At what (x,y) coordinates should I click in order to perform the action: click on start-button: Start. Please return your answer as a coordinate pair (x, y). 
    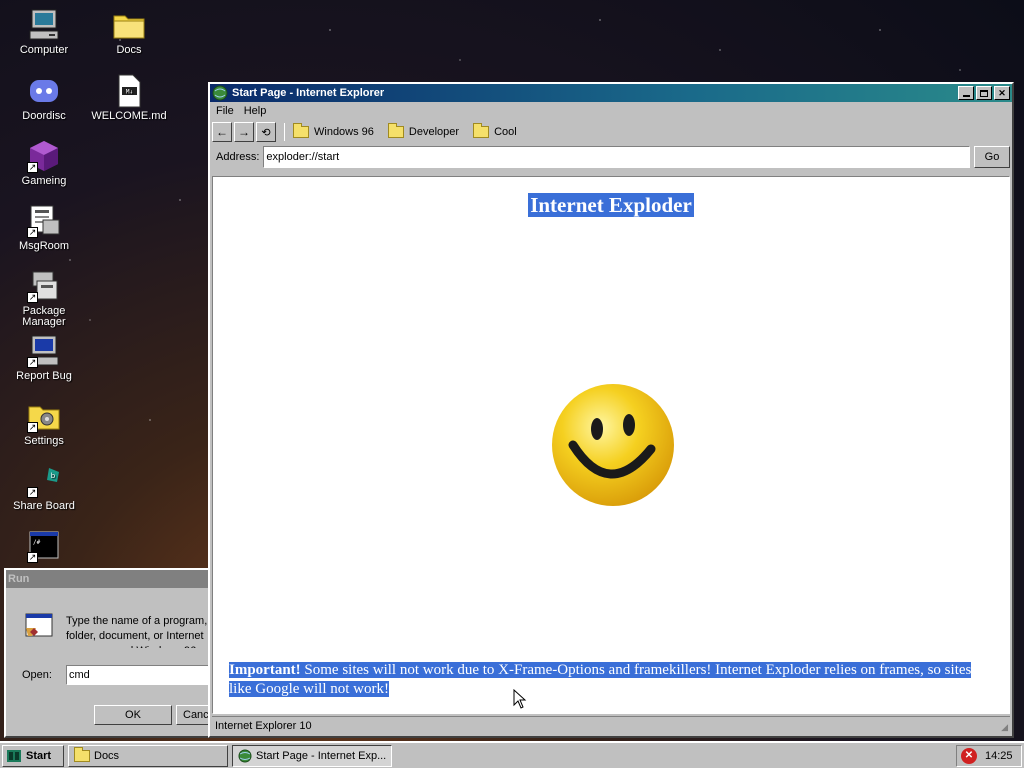
    Looking at the image, I should click on (33, 755).